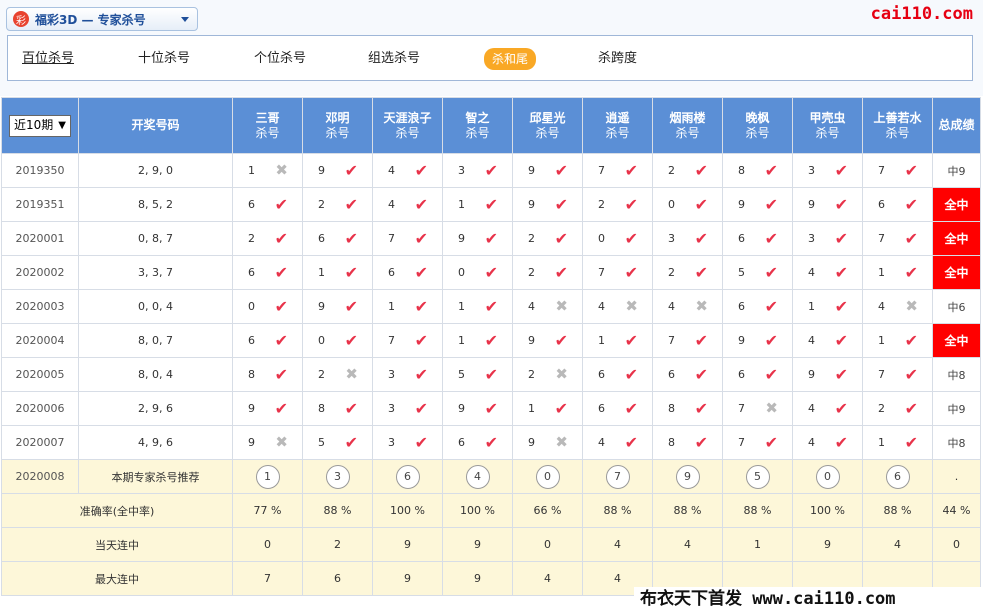  I want to click on table-row: 2020007 4, 9, 6 9 ✖ 5 ✔ 3 ✔ 6 ✔ 9 ✖ 4 ✔ 8 ✔ 7 ✔ 4 ✔ 1 ✔ 中8, so click(491, 442).